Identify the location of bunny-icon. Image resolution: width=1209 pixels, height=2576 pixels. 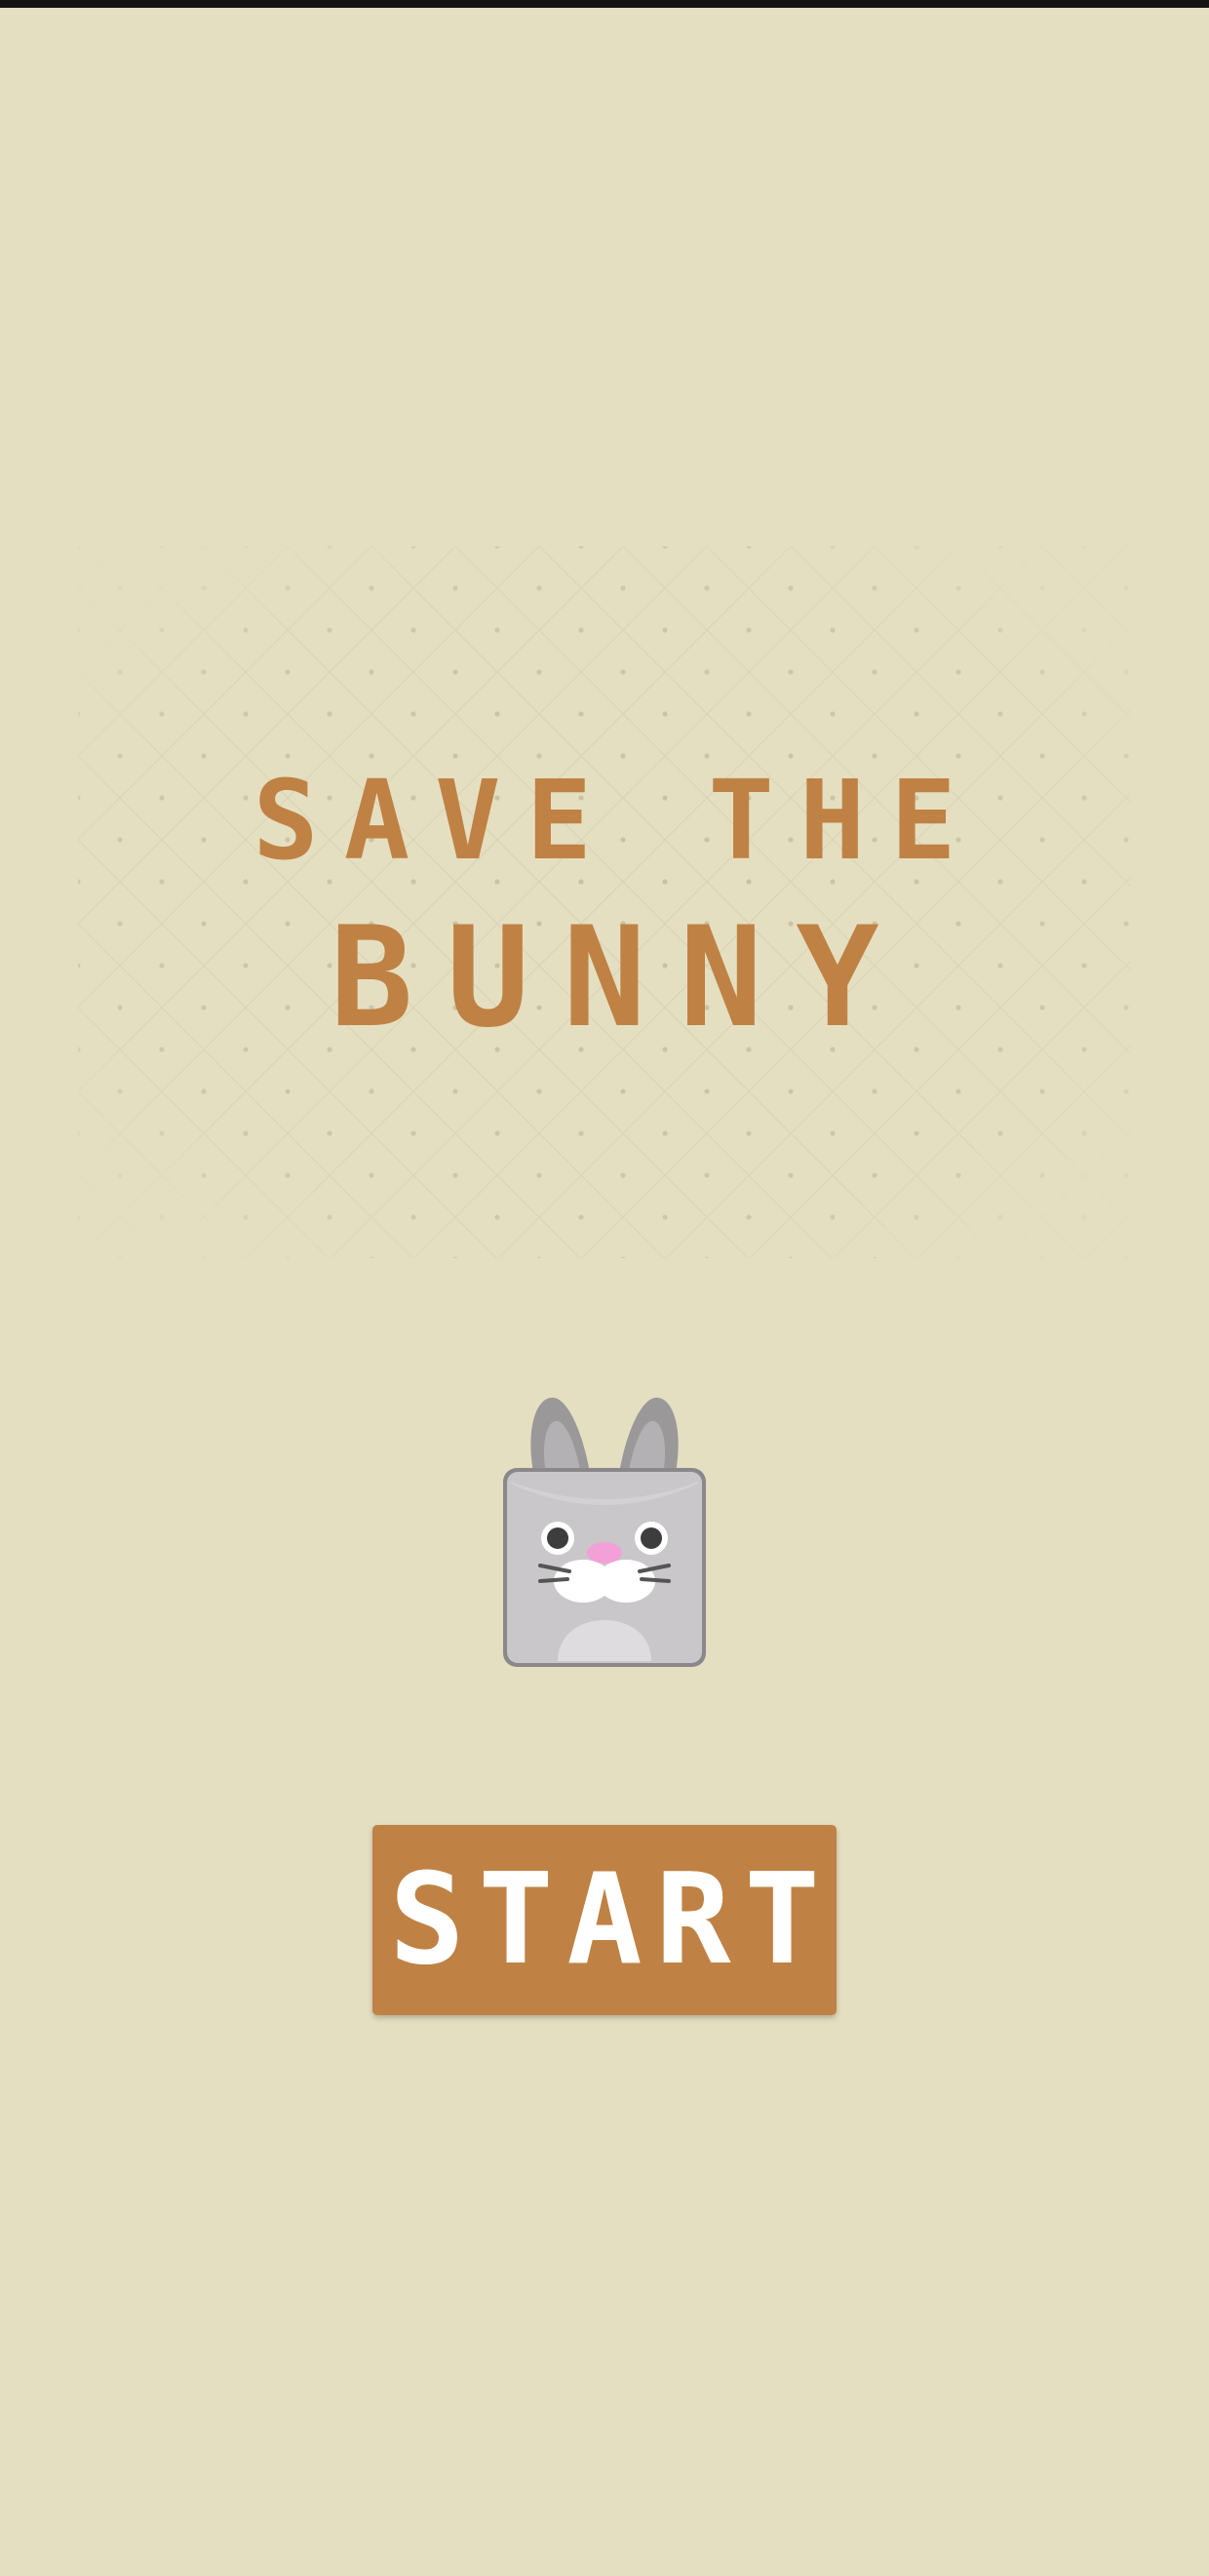
(604, 1532).